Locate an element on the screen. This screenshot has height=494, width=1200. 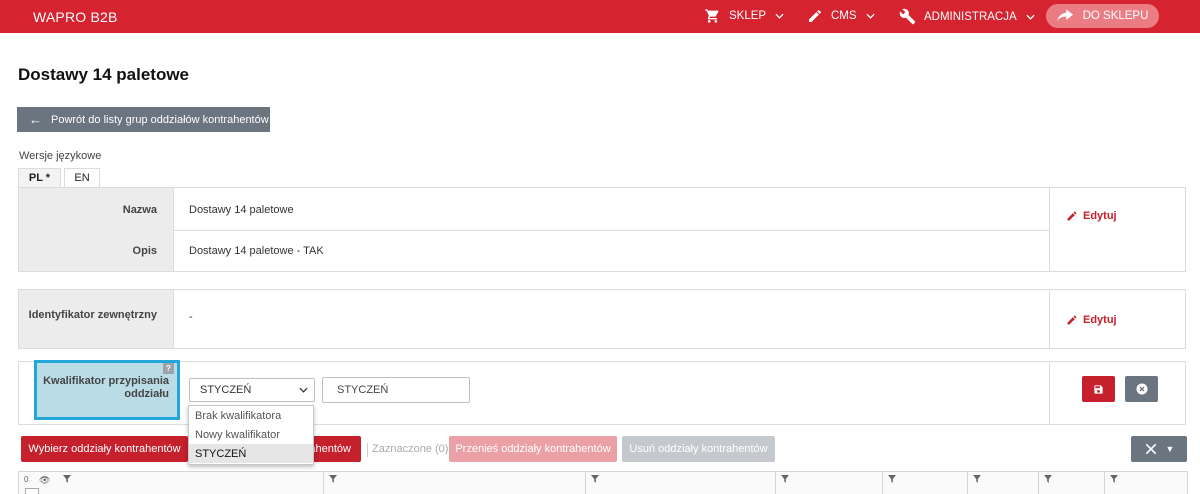
tools-menu-button: ▼ is located at coordinates (1159, 449).